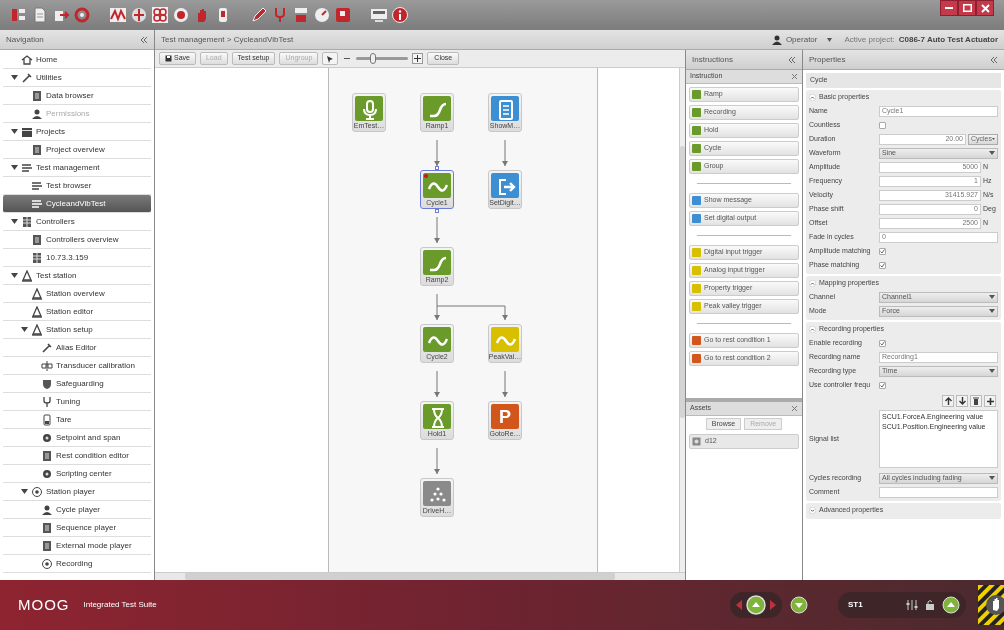  Describe the element at coordinates (77, 222) in the screenshot. I see `nav-item: Controllers` at that location.